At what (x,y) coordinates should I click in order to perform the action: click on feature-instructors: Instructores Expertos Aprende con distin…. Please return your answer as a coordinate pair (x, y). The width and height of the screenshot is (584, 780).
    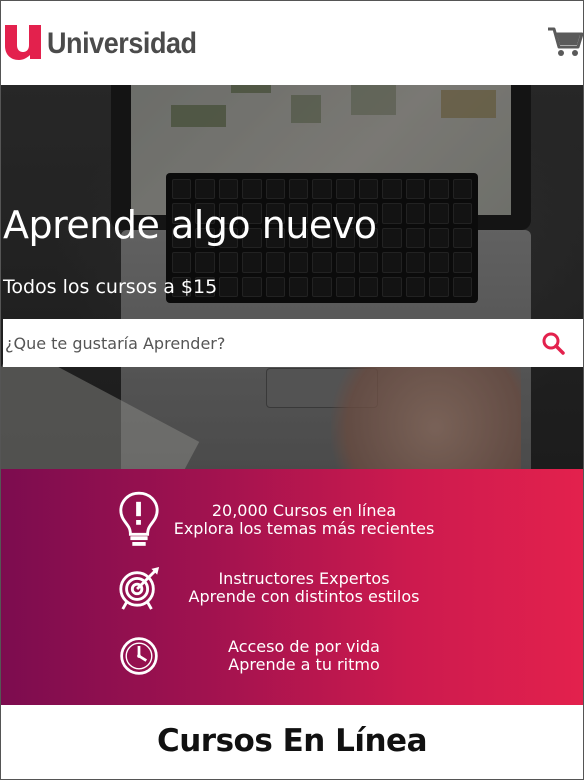
    Looking at the image, I should click on (281, 588).